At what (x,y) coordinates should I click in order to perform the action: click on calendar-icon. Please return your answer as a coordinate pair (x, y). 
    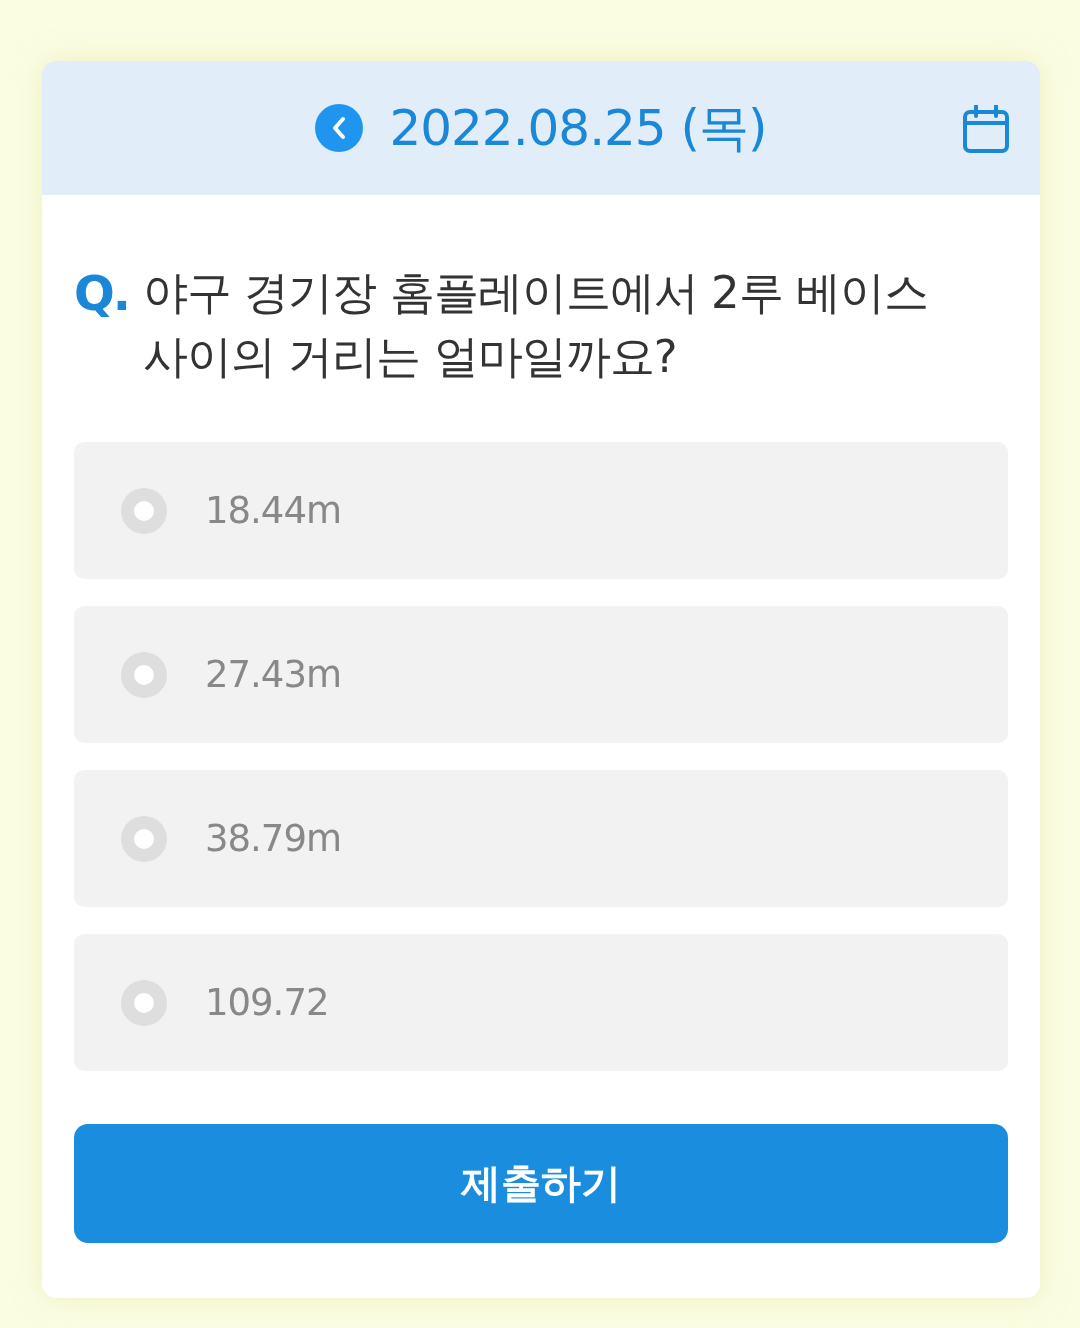
    Looking at the image, I should click on (986, 129).